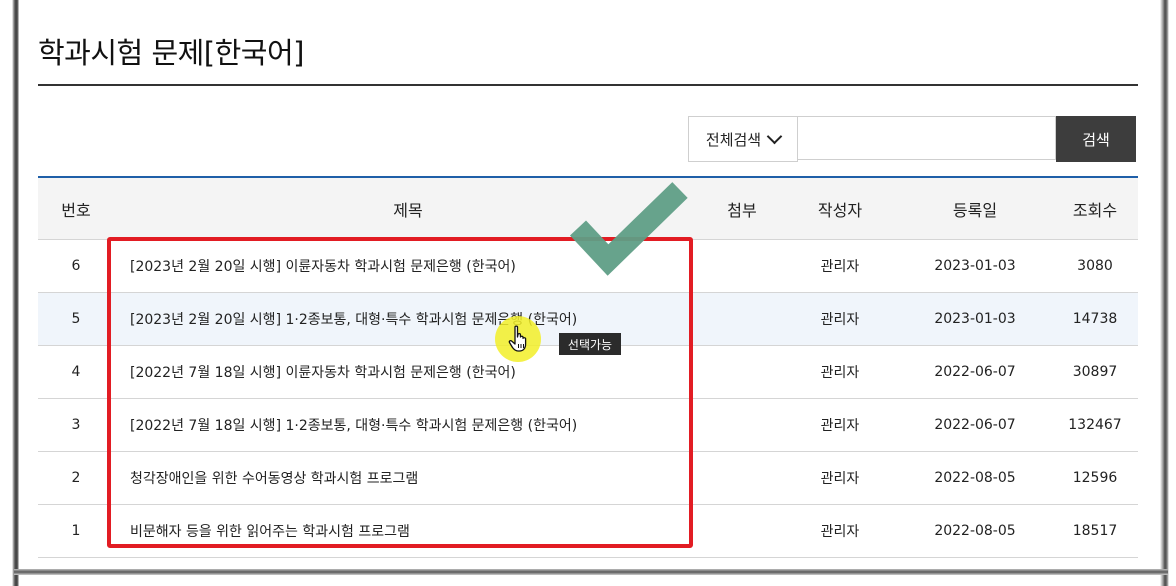 The image size is (1176, 586). I want to click on tooltip: 선택가능, so click(590, 344).